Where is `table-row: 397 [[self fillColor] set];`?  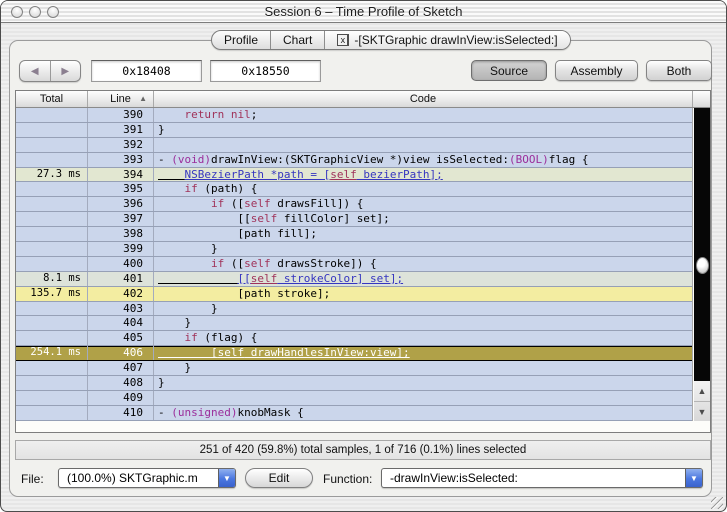 table-row: 397 [[self fillColor] set]; is located at coordinates (354, 220).